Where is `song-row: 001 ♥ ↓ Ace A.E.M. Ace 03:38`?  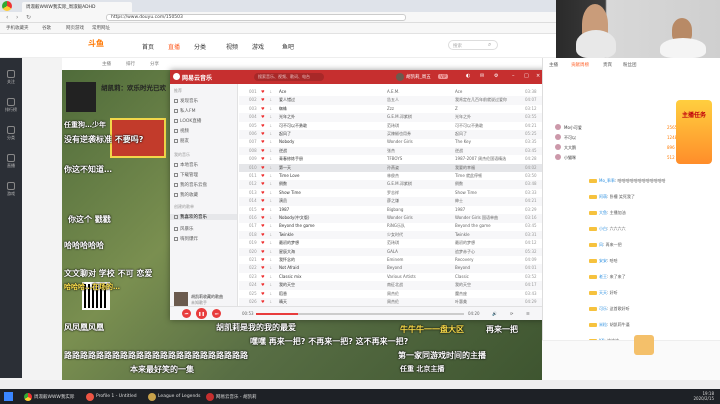
song-row: 001 ♥ ↓ Ace A.E.M. Ace 03:38 is located at coordinates (393, 92).